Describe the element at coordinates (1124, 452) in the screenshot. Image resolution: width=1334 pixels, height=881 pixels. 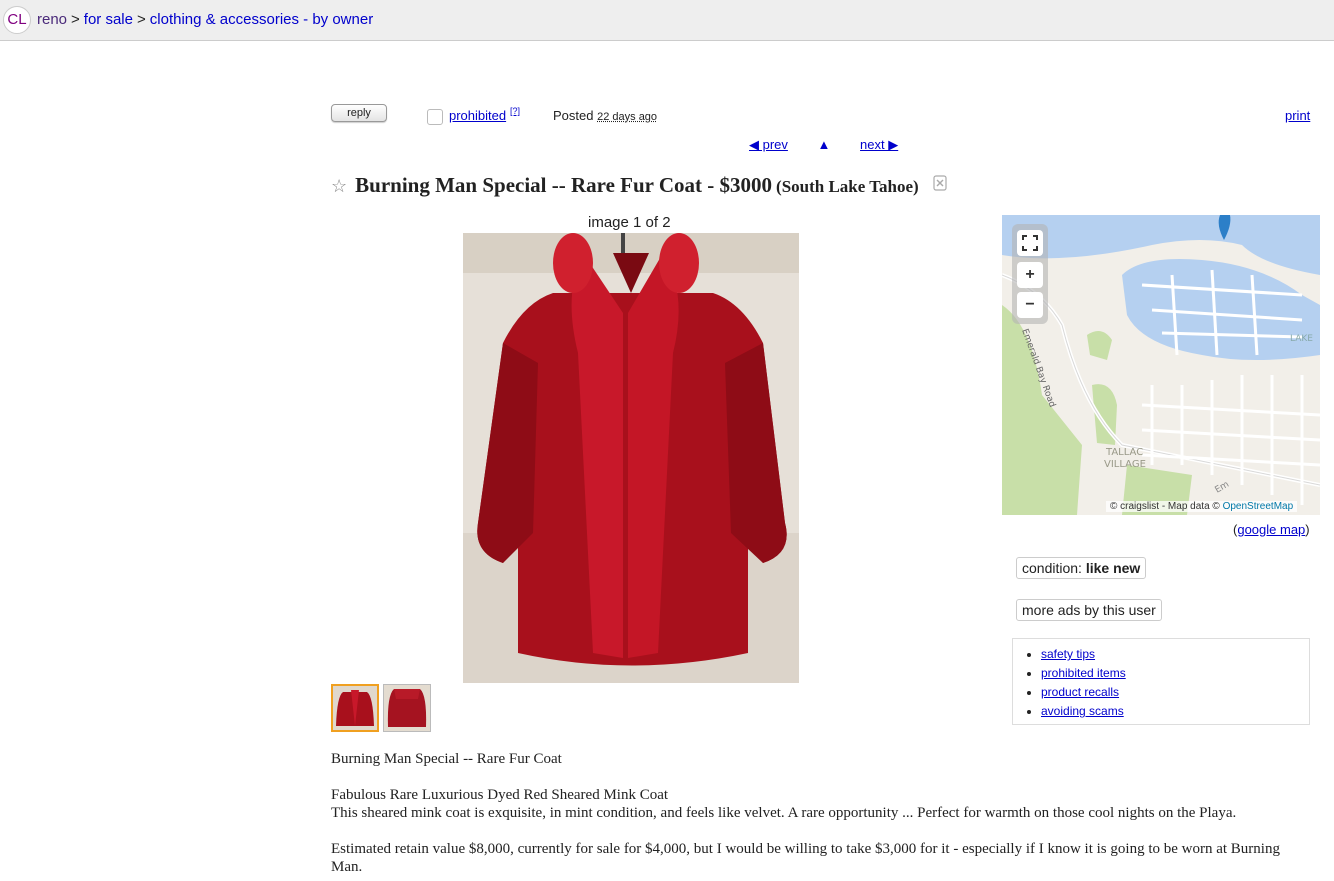
I see `map-label-village-1: TALLAC` at that location.